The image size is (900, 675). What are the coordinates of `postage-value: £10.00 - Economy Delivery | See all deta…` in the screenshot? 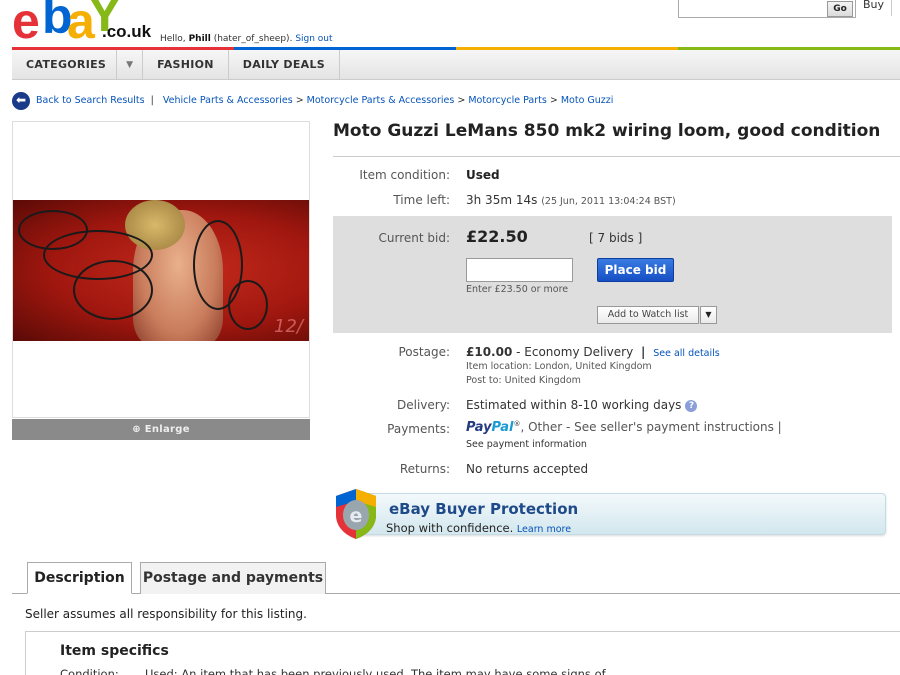 It's located at (593, 352).